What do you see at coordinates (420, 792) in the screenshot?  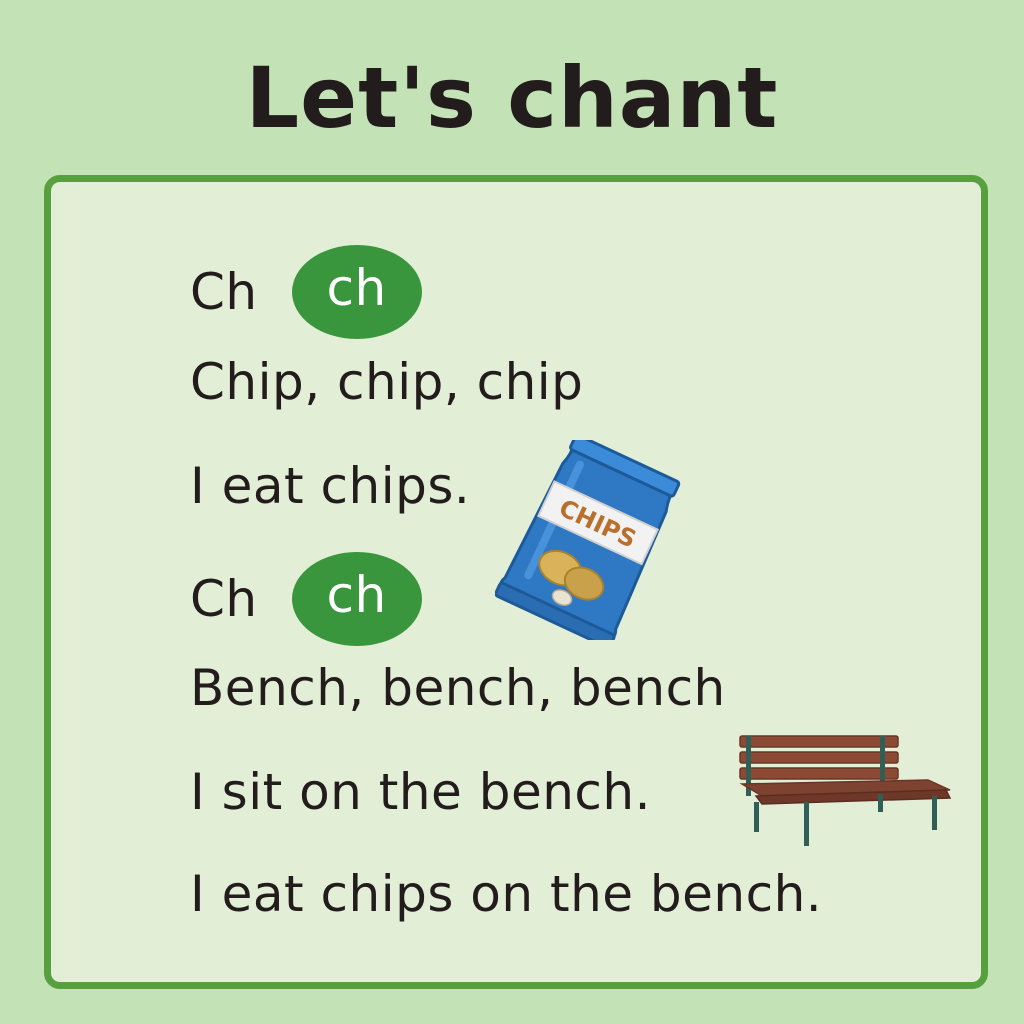 I see `chant-line-6: I sit on the bench.` at bounding box center [420, 792].